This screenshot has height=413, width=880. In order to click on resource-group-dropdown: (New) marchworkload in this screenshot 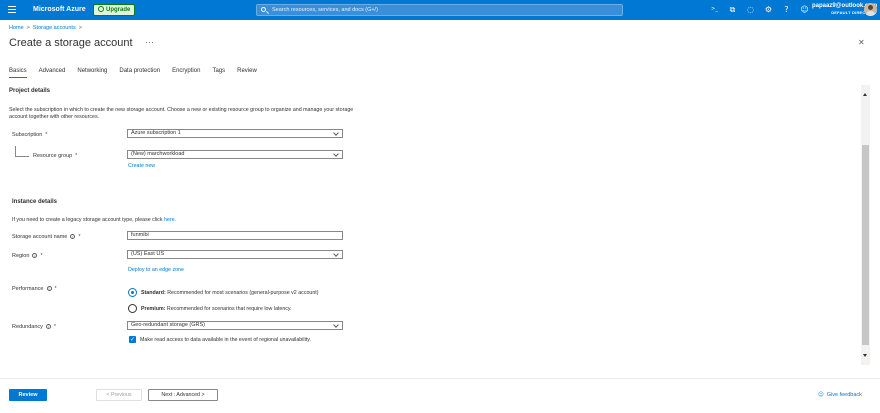, I will do `click(235, 154)`.